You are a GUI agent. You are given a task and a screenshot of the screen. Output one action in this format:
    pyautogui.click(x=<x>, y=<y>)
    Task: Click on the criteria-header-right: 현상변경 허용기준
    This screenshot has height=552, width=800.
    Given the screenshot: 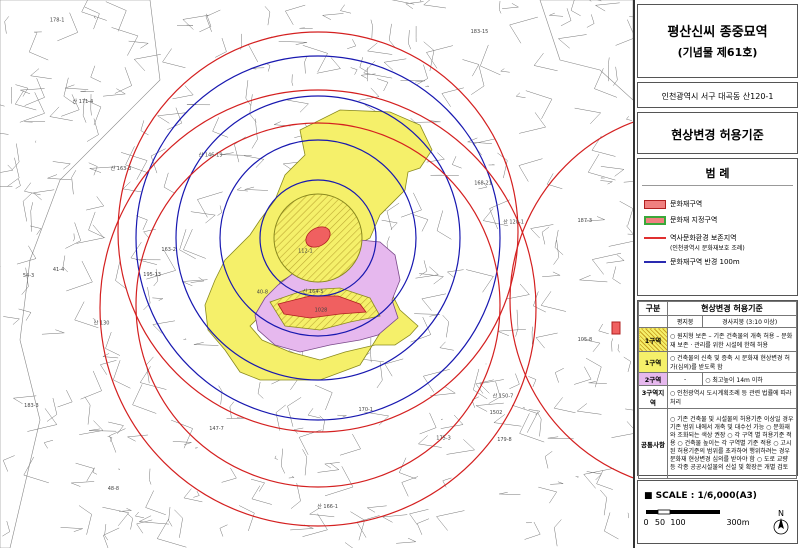 What is the action you would take?
    pyautogui.click(x=732, y=308)
    